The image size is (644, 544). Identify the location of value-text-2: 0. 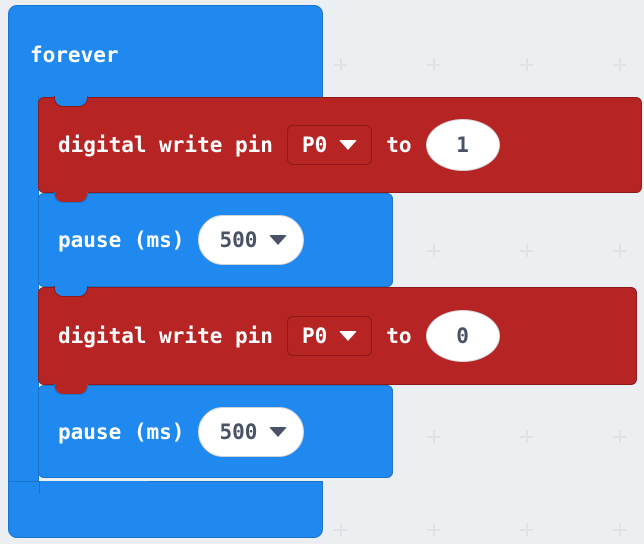
(462, 336).